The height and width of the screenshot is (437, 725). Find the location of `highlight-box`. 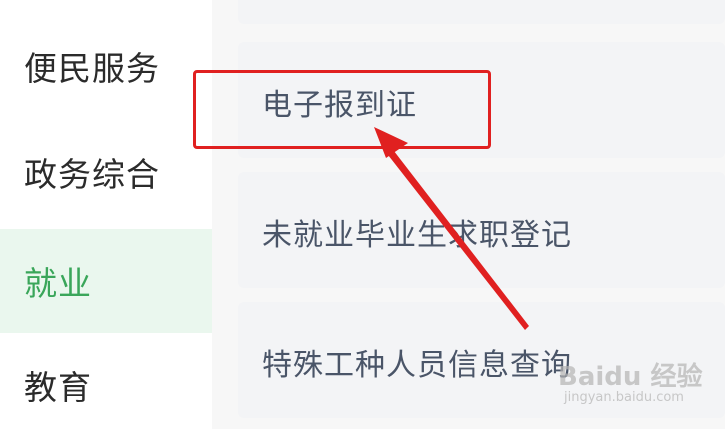

highlight-box is located at coordinates (342, 109).